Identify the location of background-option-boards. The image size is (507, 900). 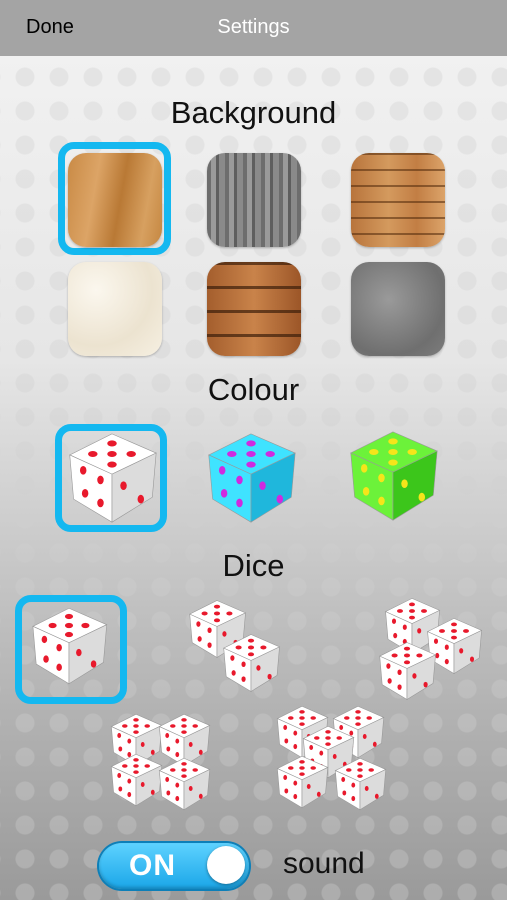
(254, 309).